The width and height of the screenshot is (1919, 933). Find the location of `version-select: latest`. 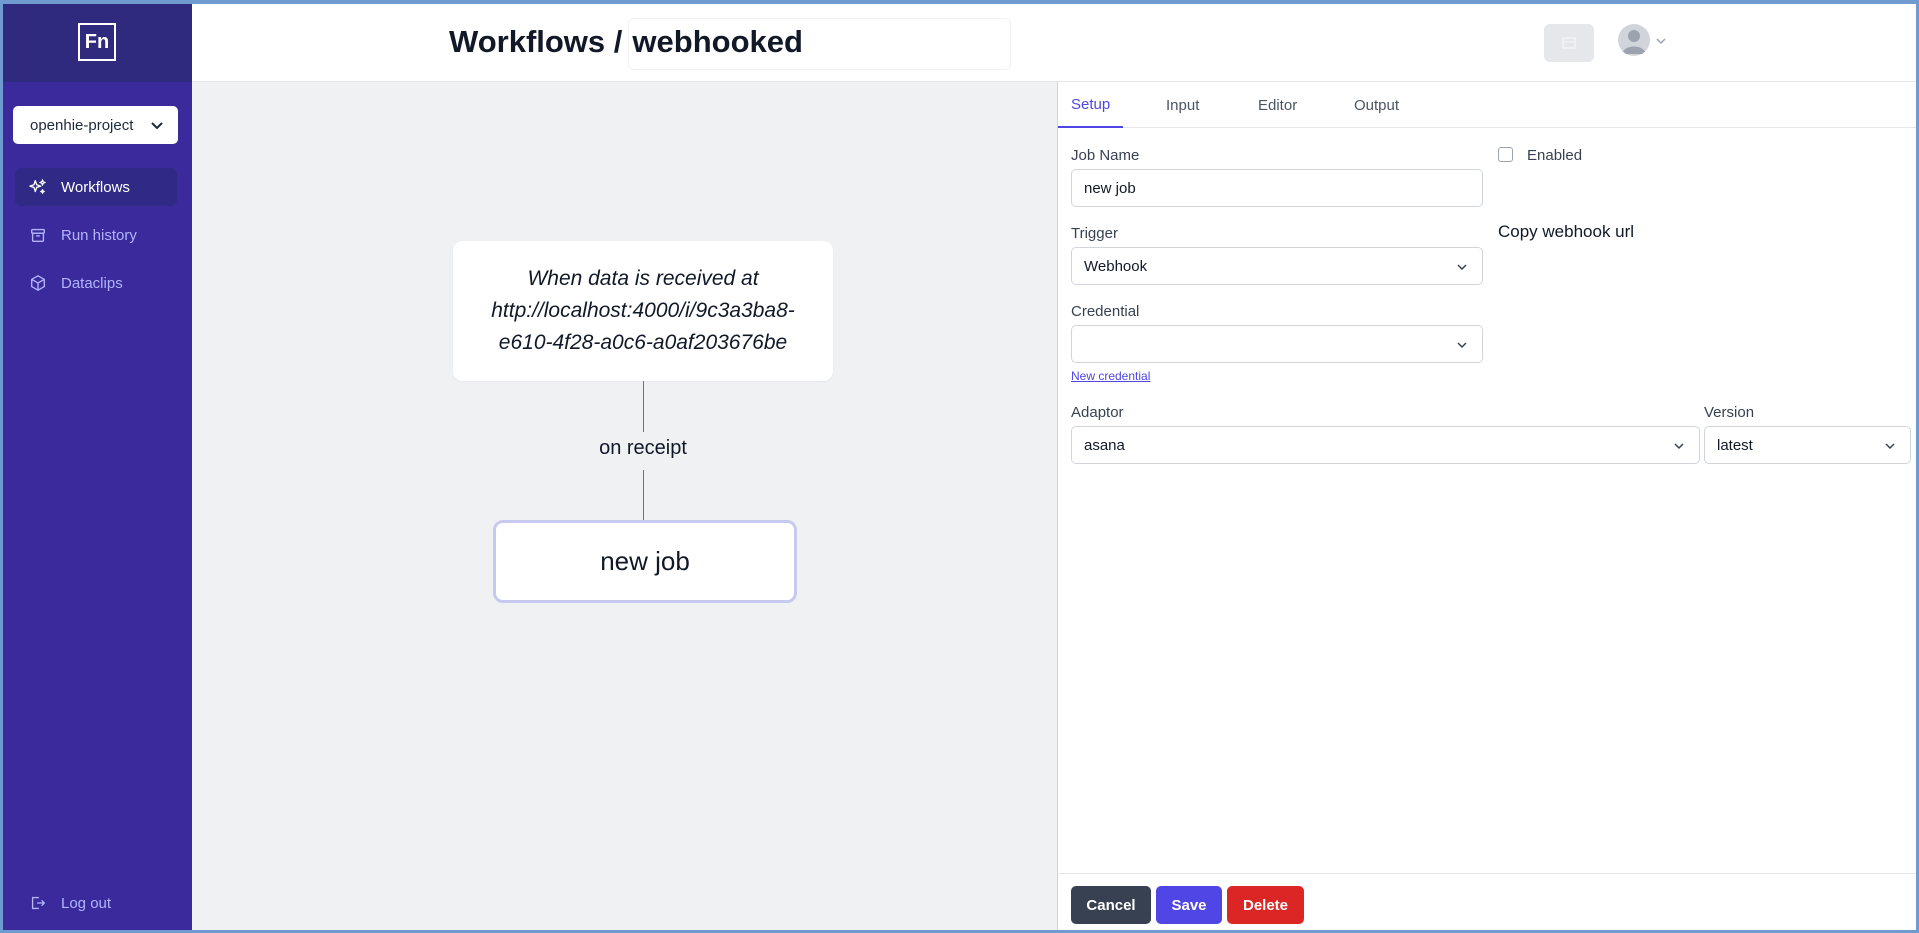

version-select: latest is located at coordinates (1807, 445).